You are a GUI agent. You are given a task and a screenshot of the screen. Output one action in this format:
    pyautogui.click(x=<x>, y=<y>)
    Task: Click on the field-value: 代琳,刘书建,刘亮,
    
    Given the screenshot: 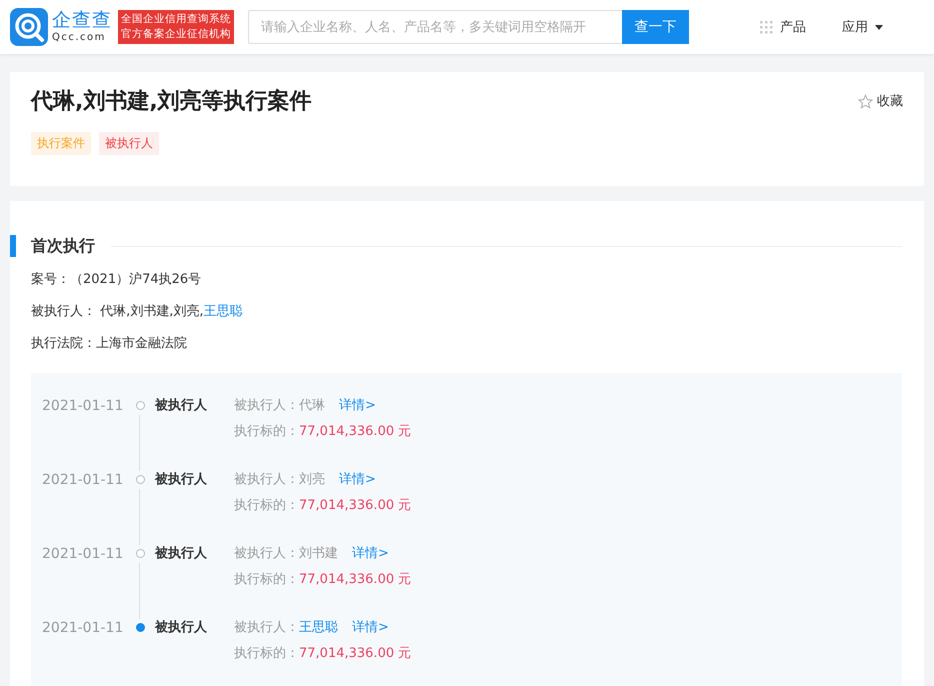 What is the action you would take?
    pyautogui.click(x=152, y=311)
    